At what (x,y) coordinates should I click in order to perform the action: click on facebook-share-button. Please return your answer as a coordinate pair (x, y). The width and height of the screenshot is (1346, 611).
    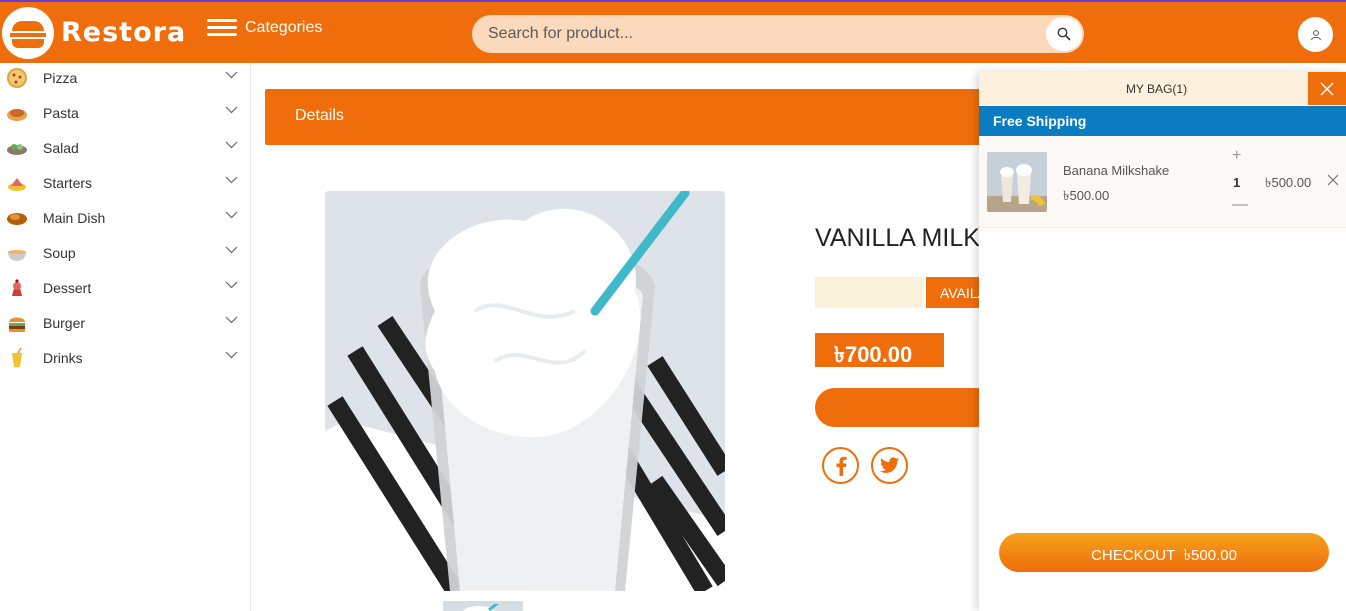
    Looking at the image, I should click on (840, 465).